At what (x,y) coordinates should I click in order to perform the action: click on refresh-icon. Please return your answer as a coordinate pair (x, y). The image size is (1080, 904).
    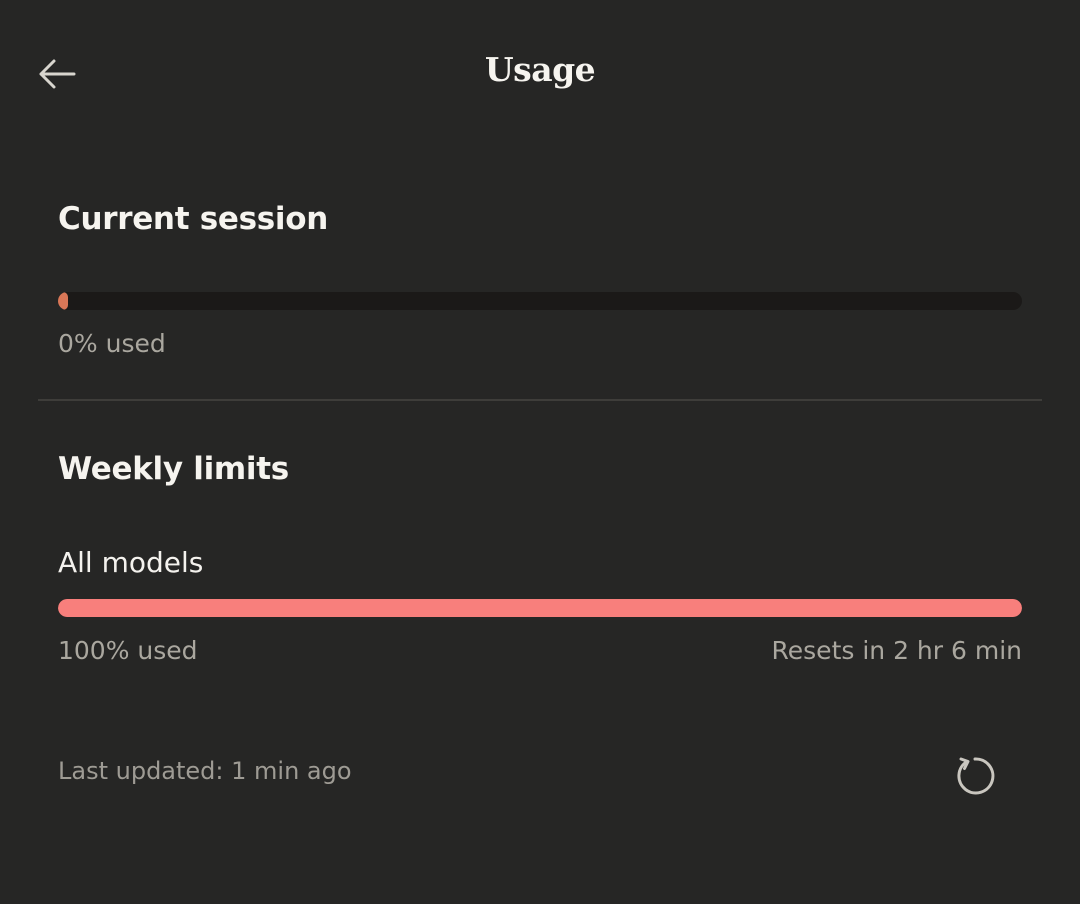
    Looking at the image, I should click on (976, 776).